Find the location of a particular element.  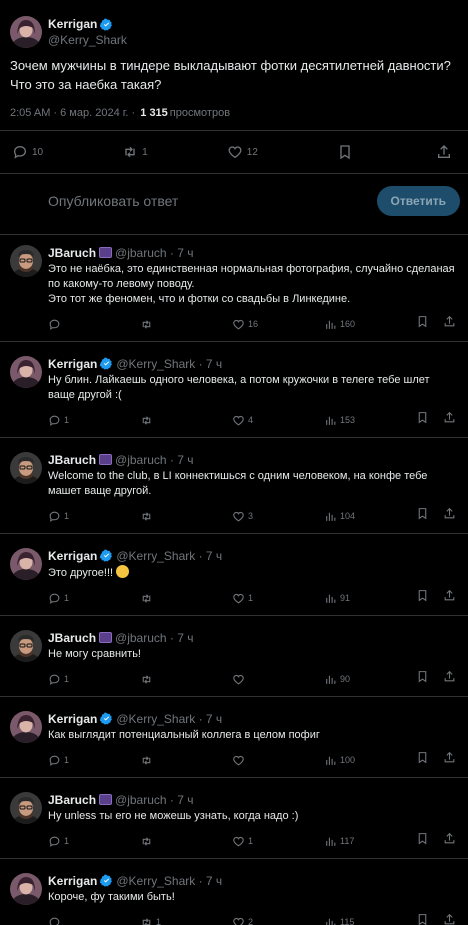

reply-submit-button: Ответить is located at coordinates (418, 201).